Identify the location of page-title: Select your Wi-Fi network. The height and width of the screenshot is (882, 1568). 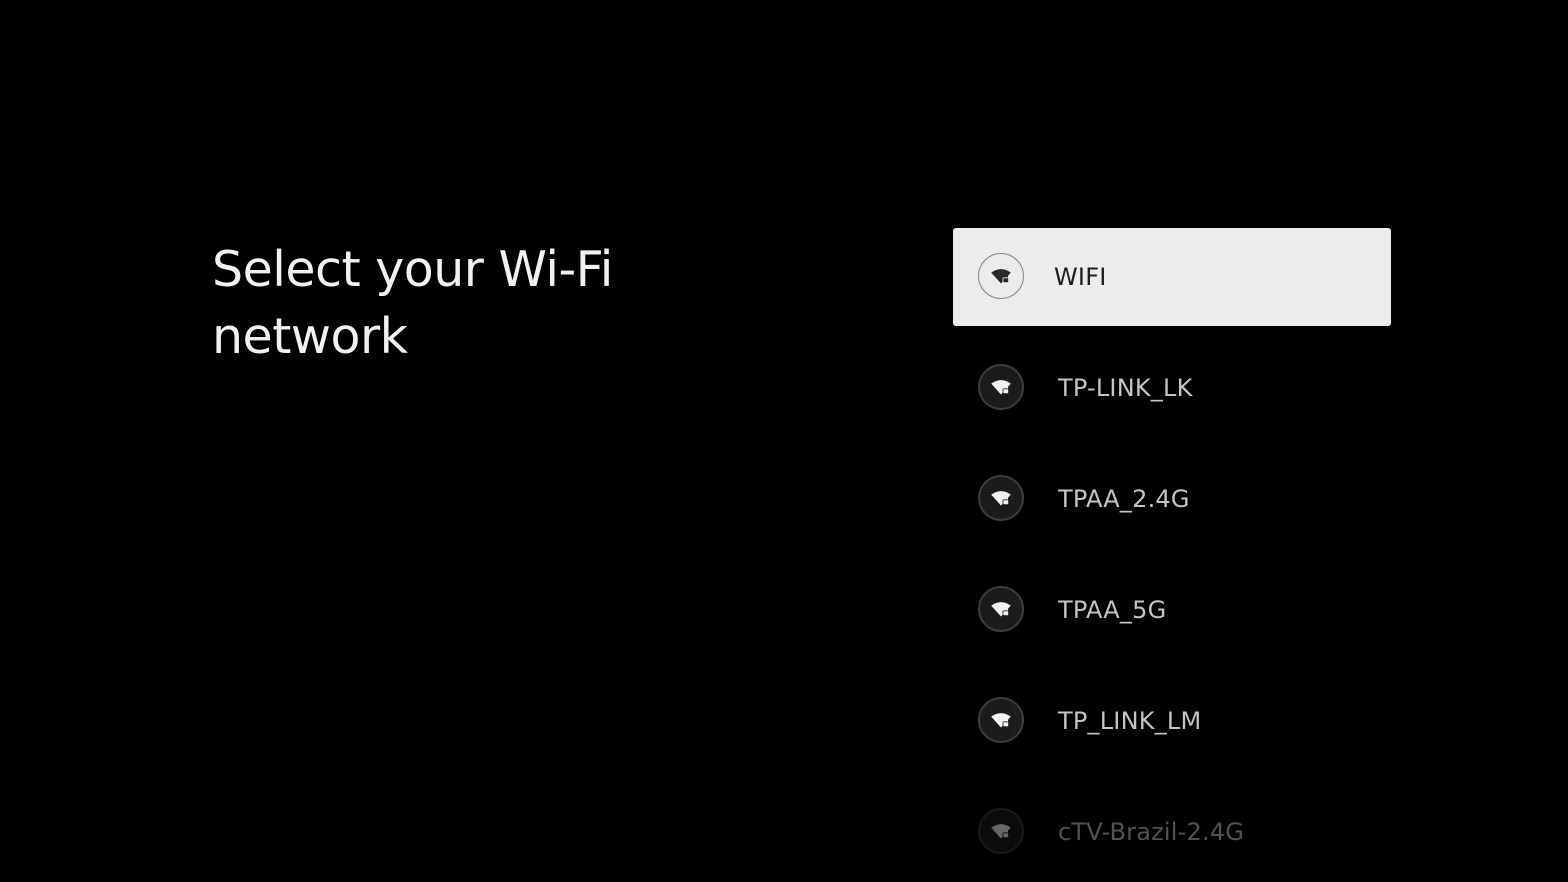
(412, 303).